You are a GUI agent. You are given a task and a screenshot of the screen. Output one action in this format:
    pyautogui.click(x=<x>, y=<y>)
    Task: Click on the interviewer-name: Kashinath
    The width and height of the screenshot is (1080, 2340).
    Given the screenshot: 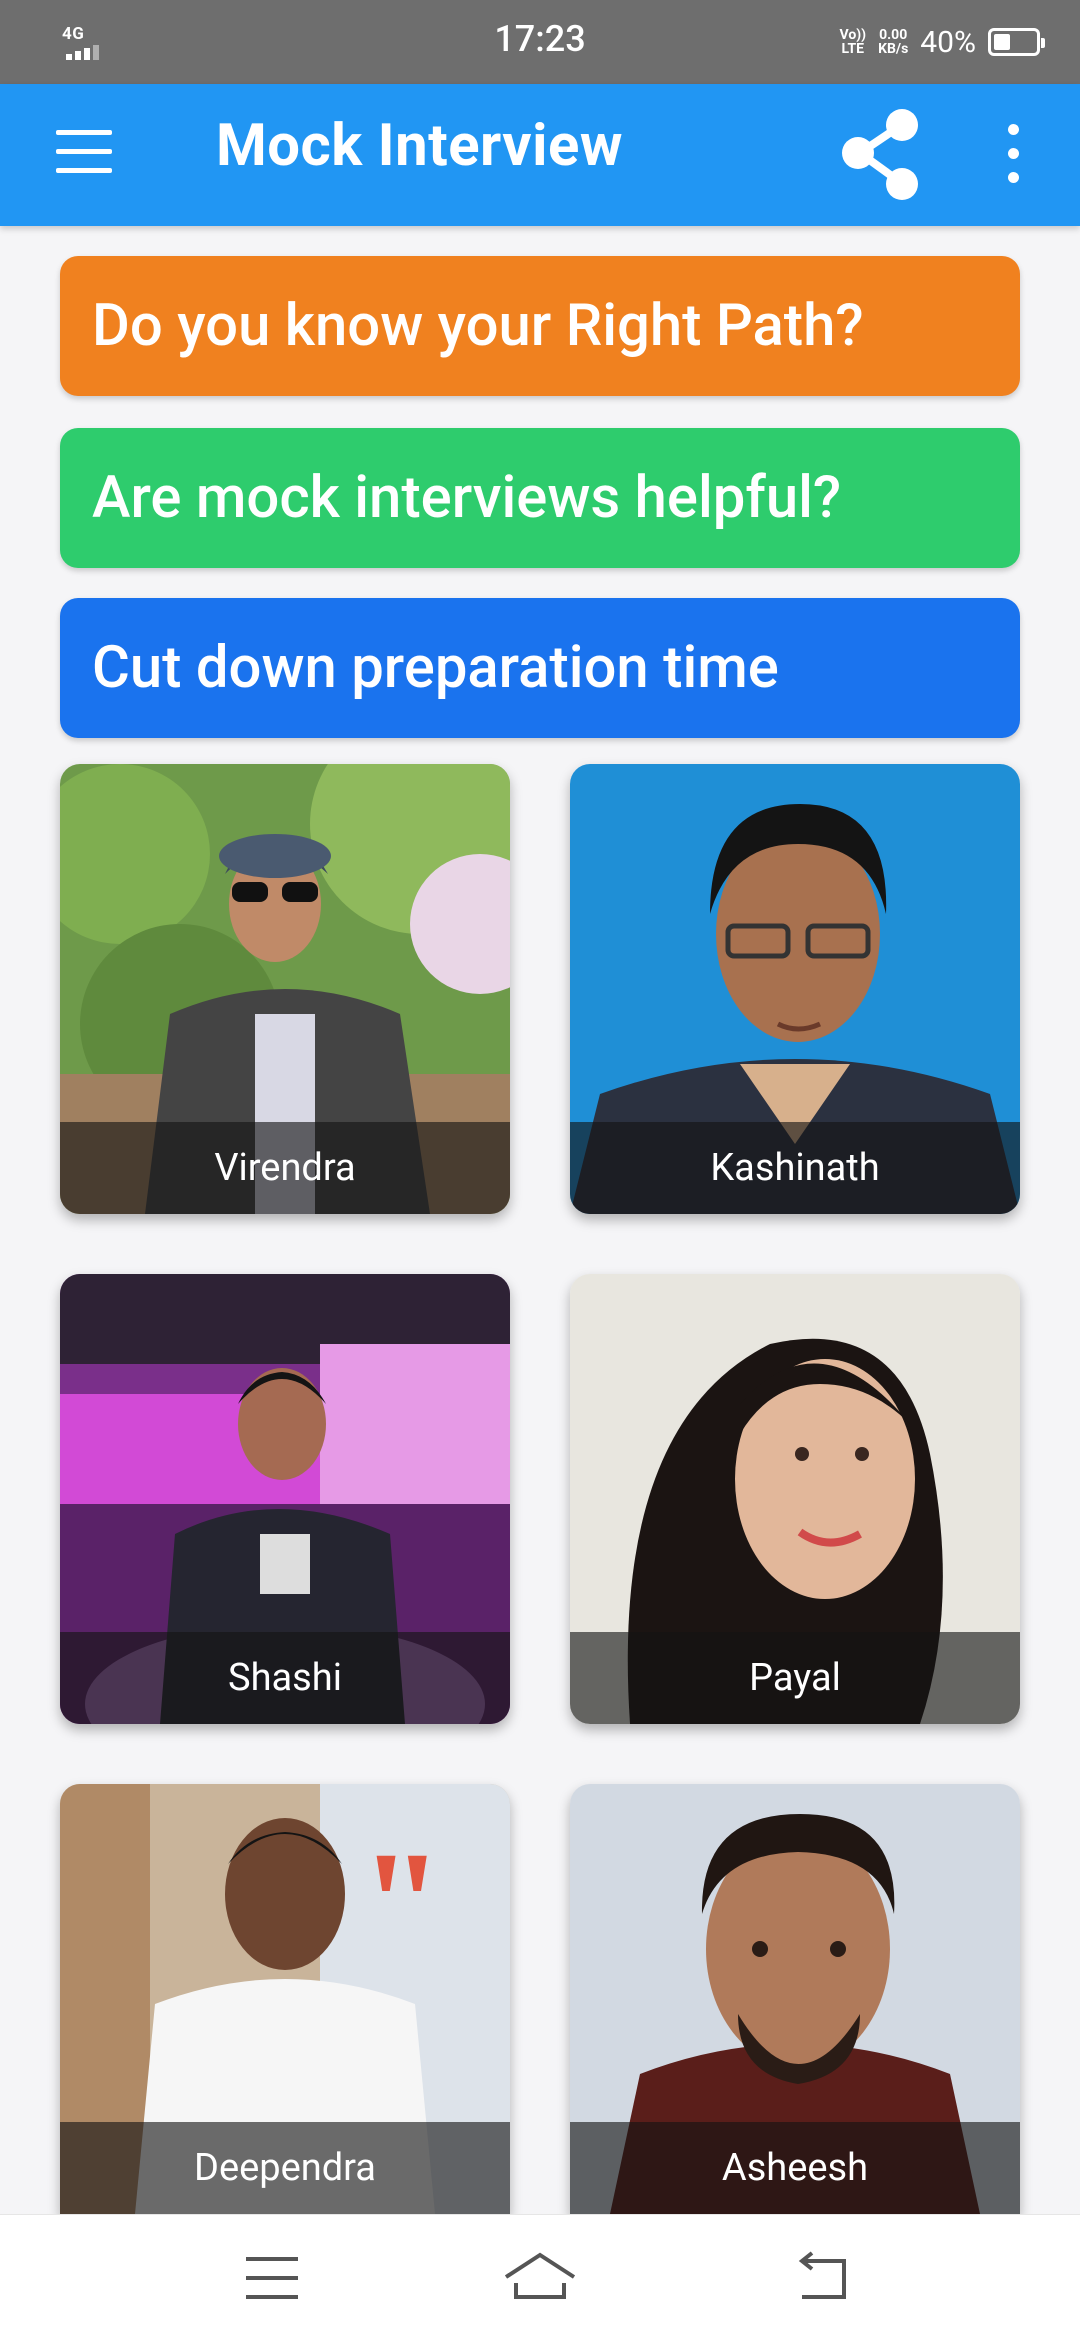 What is the action you would take?
    pyautogui.click(x=795, y=1168)
    